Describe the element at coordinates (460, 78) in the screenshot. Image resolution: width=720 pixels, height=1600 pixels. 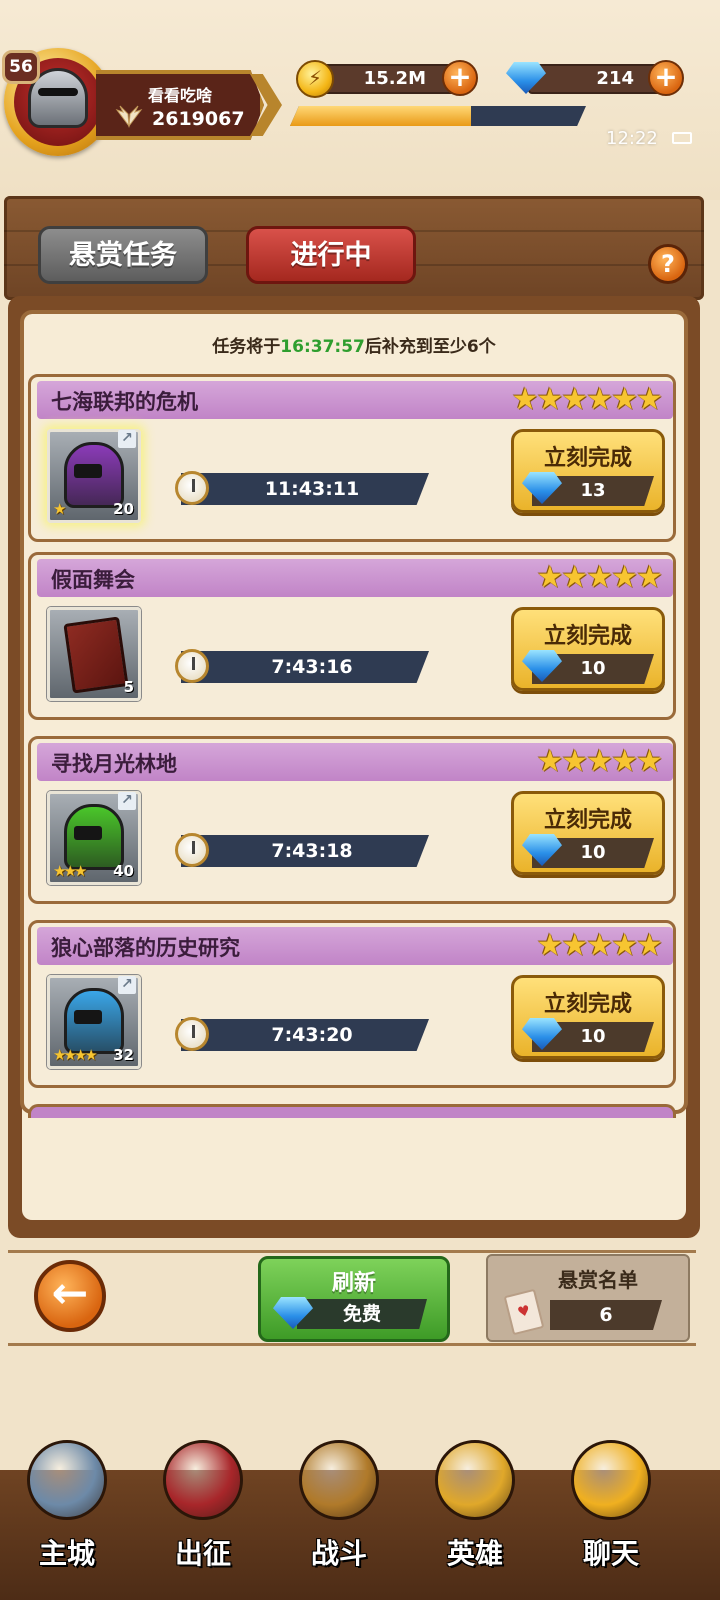
I see `add-gold-button: +` at that location.